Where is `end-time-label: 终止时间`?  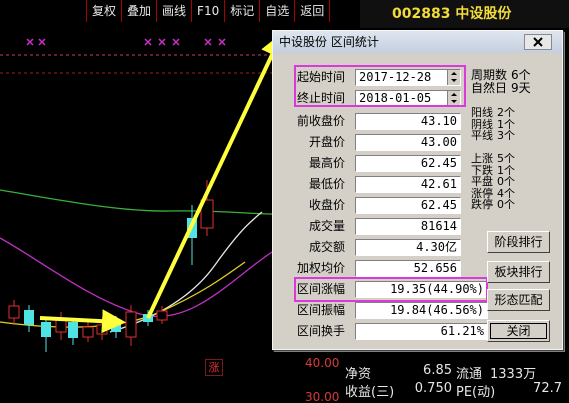
end-time-label: 终止时间 is located at coordinates (320, 98).